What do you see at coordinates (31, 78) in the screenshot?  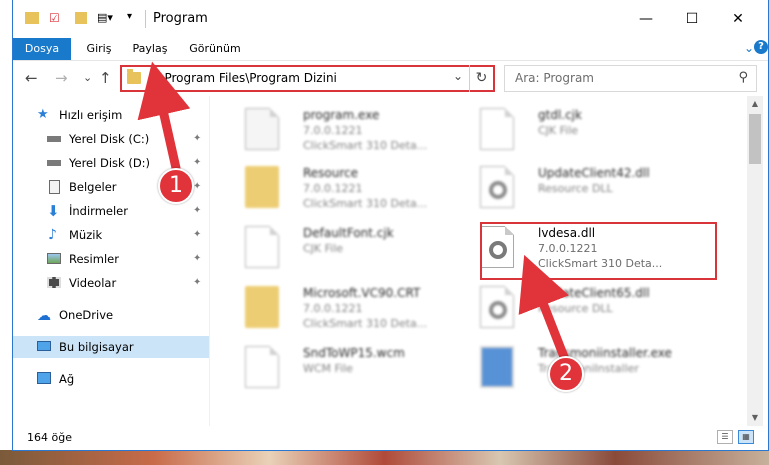 I see `back-button: ←` at bounding box center [31, 78].